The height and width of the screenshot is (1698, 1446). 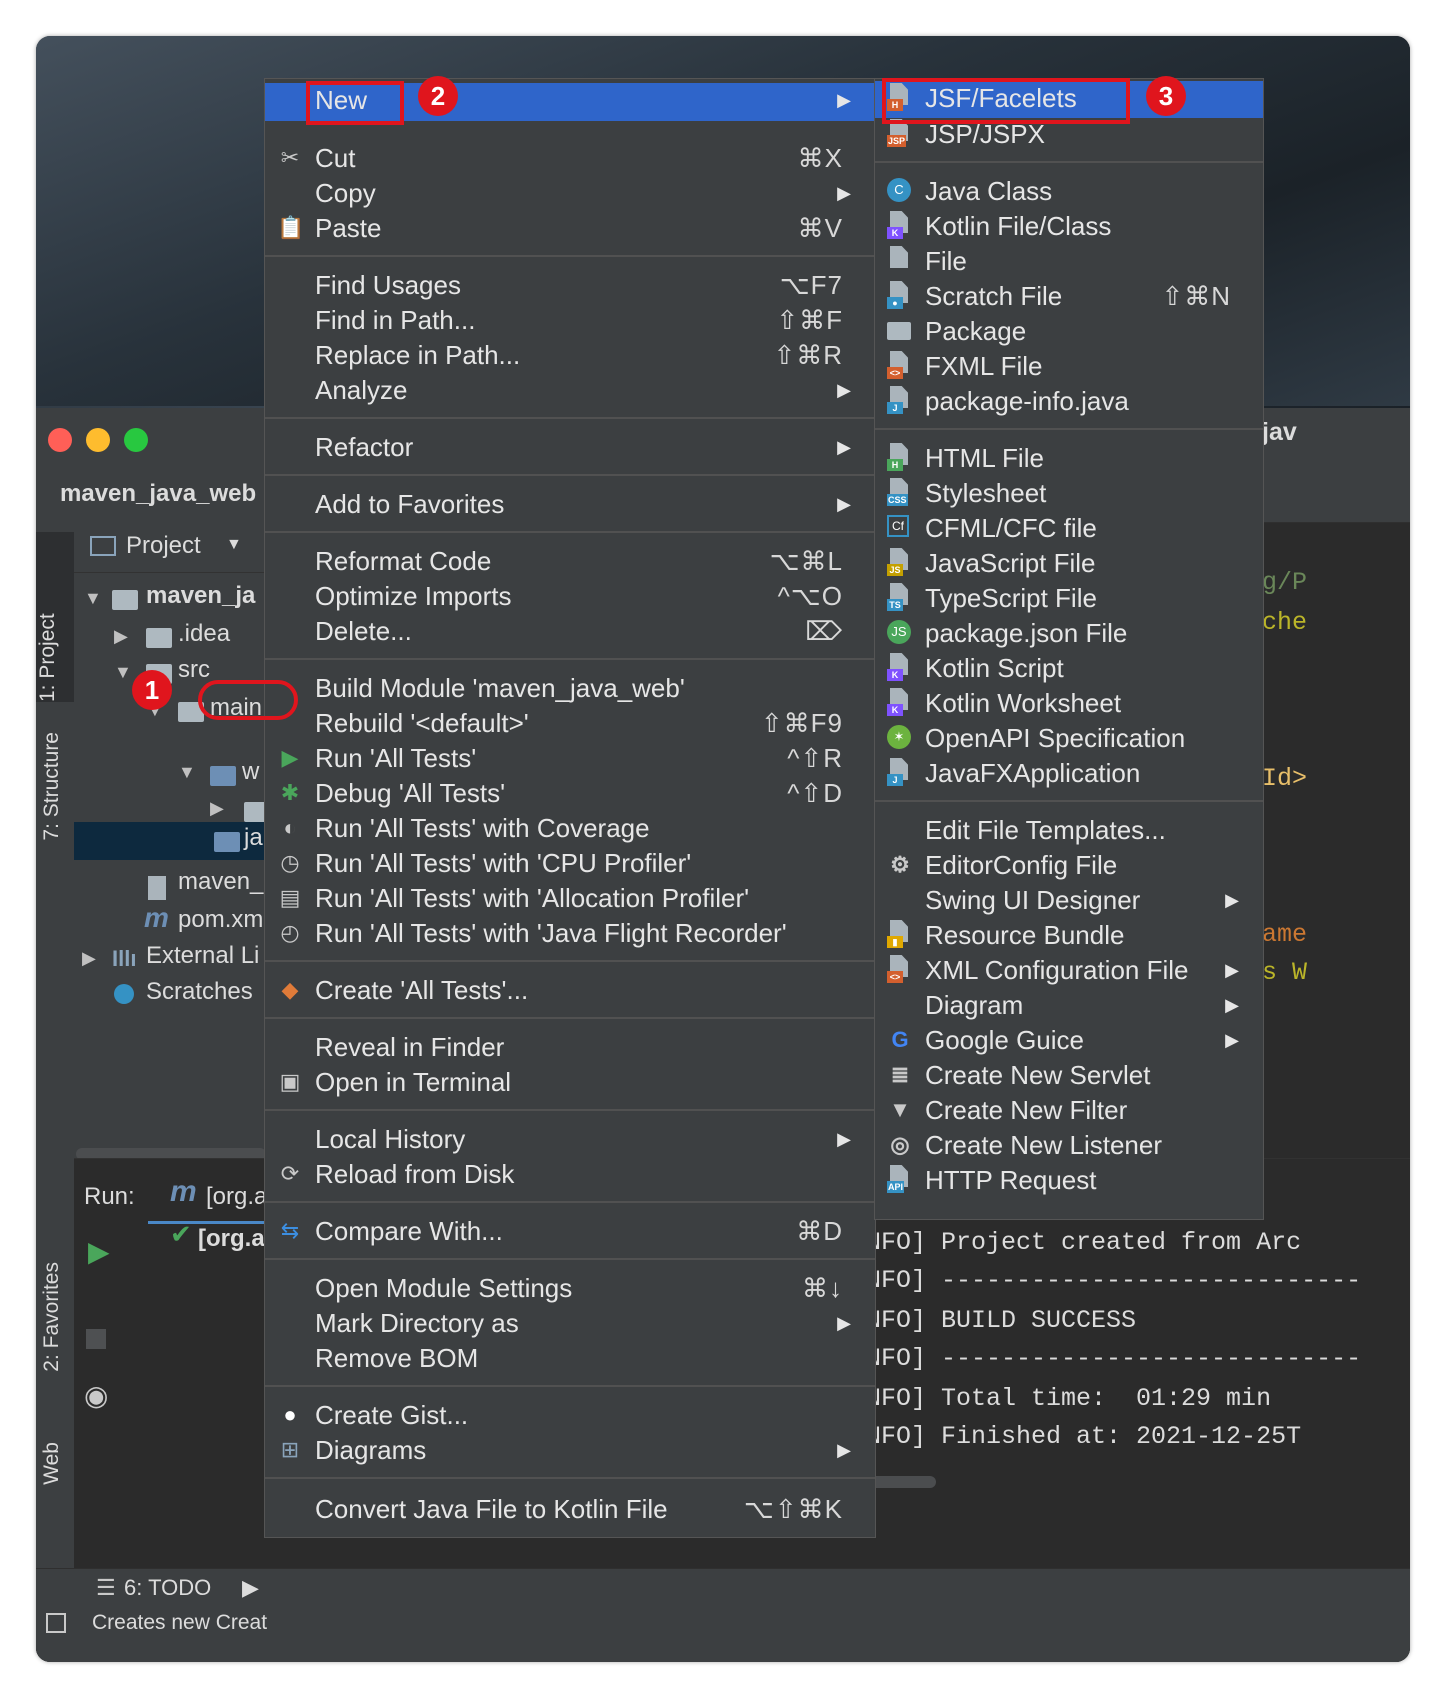 What do you see at coordinates (1069, 703) in the screenshot?
I see `submenu-item-kotlin-worksheet: K Kotlin Worksheet` at bounding box center [1069, 703].